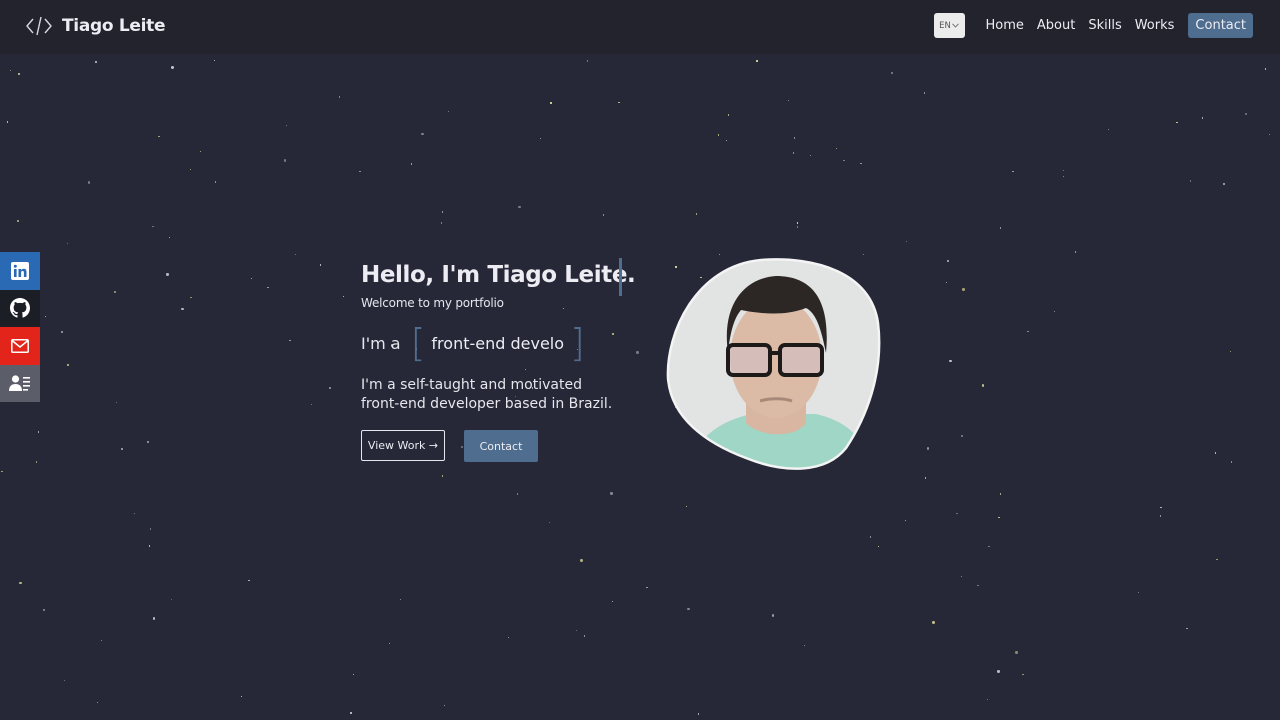 Image resolution: width=1280 pixels, height=720 pixels. I want to click on nav-works: Works, so click(1155, 25).